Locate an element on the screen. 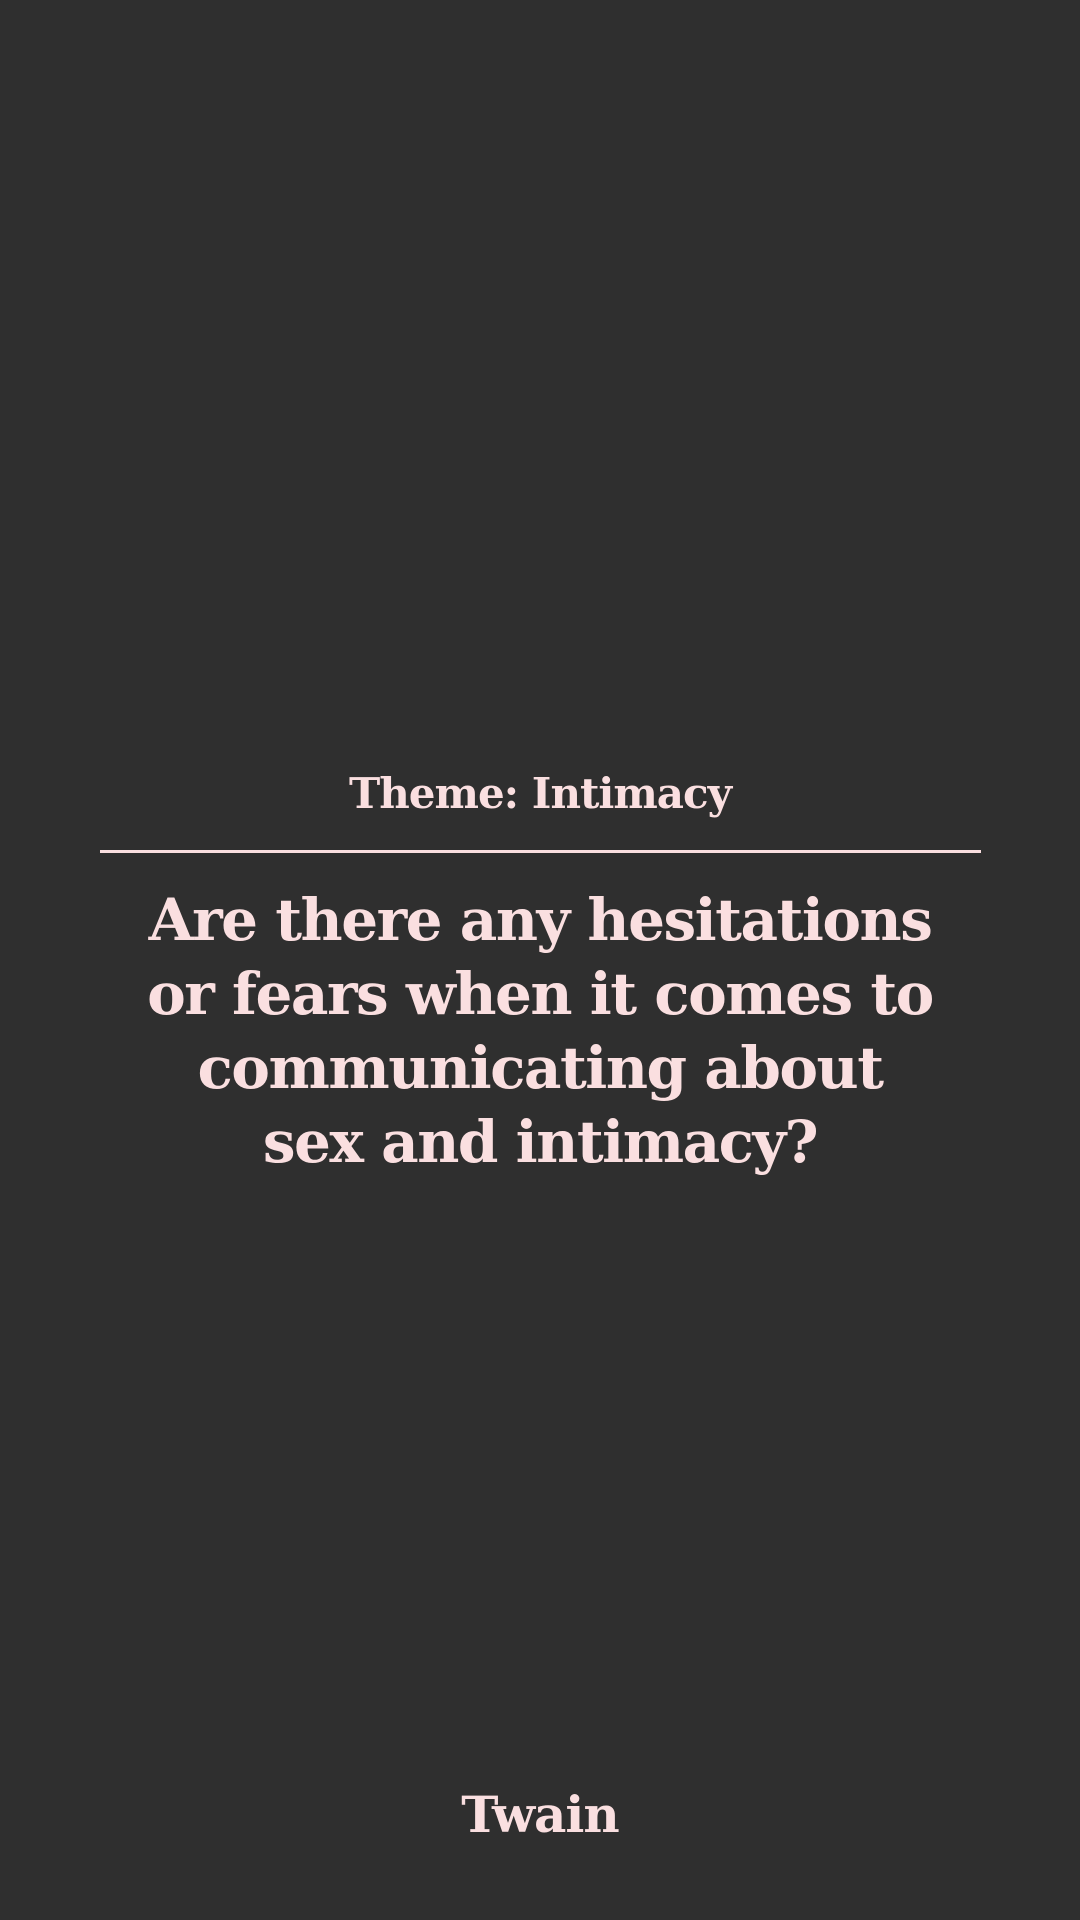 This screenshot has width=1080, height=1920. theme-label: Theme: Intimacy is located at coordinates (540, 793).